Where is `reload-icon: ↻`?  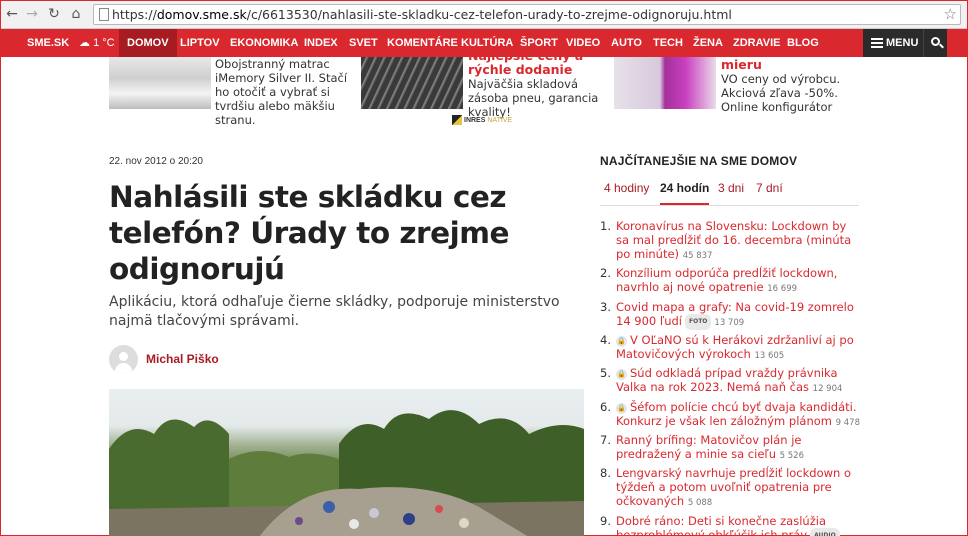
reload-icon: ↻ is located at coordinates (54, 14).